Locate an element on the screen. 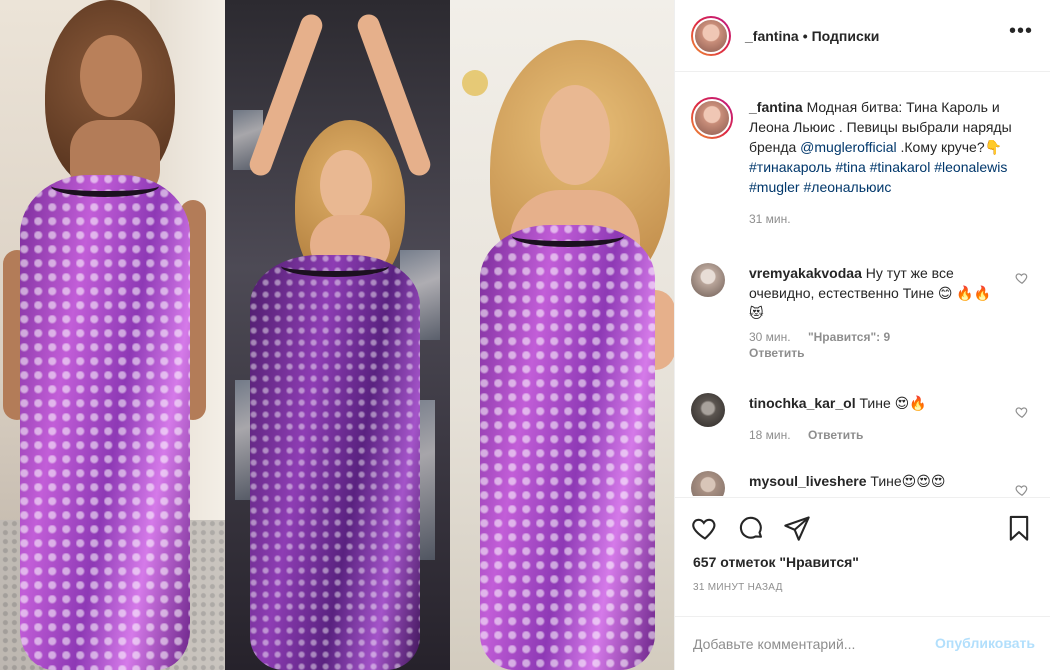 This screenshot has width=1050, height=670. author-avatar is located at coordinates (711, 35).